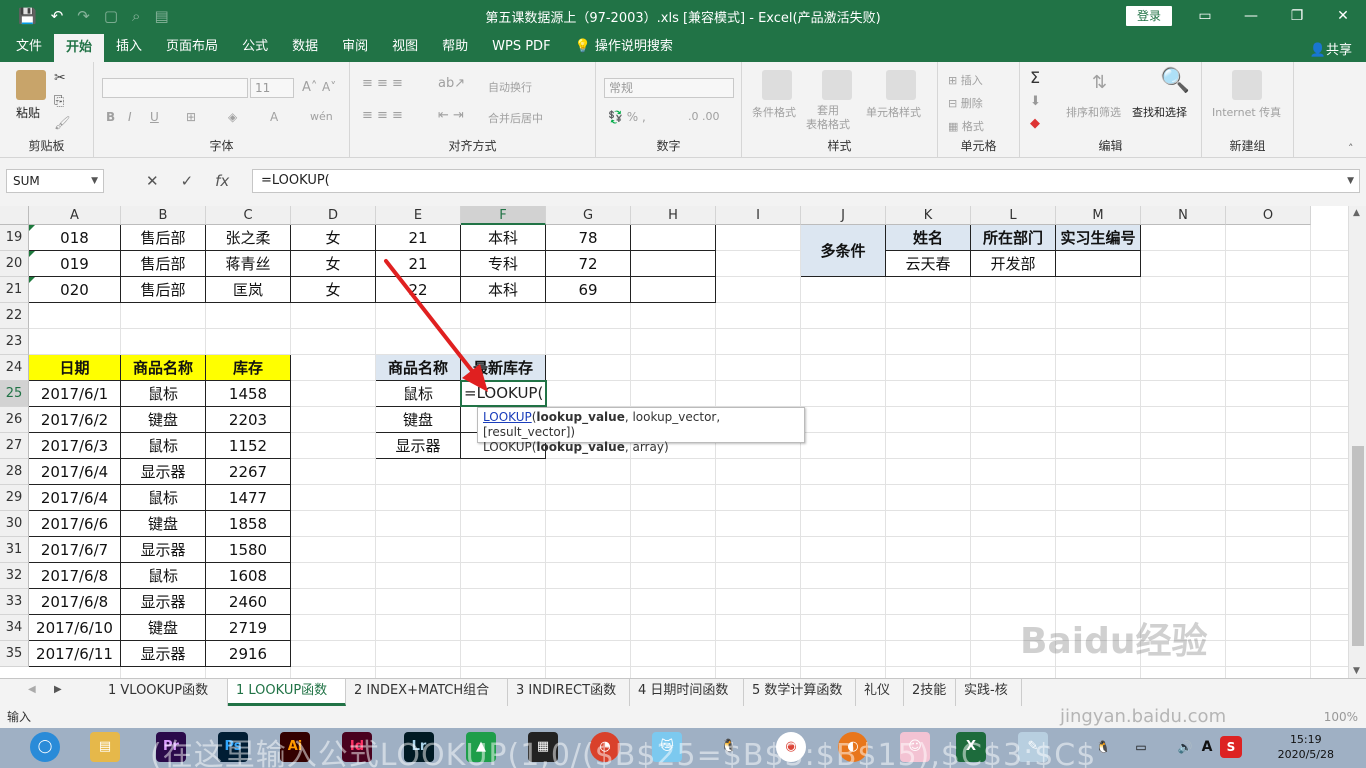 Image resolution: width=1366 pixels, height=768 pixels. What do you see at coordinates (1141, 747) in the screenshot?
I see `tray-battery-icon: ▭` at bounding box center [1141, 747].